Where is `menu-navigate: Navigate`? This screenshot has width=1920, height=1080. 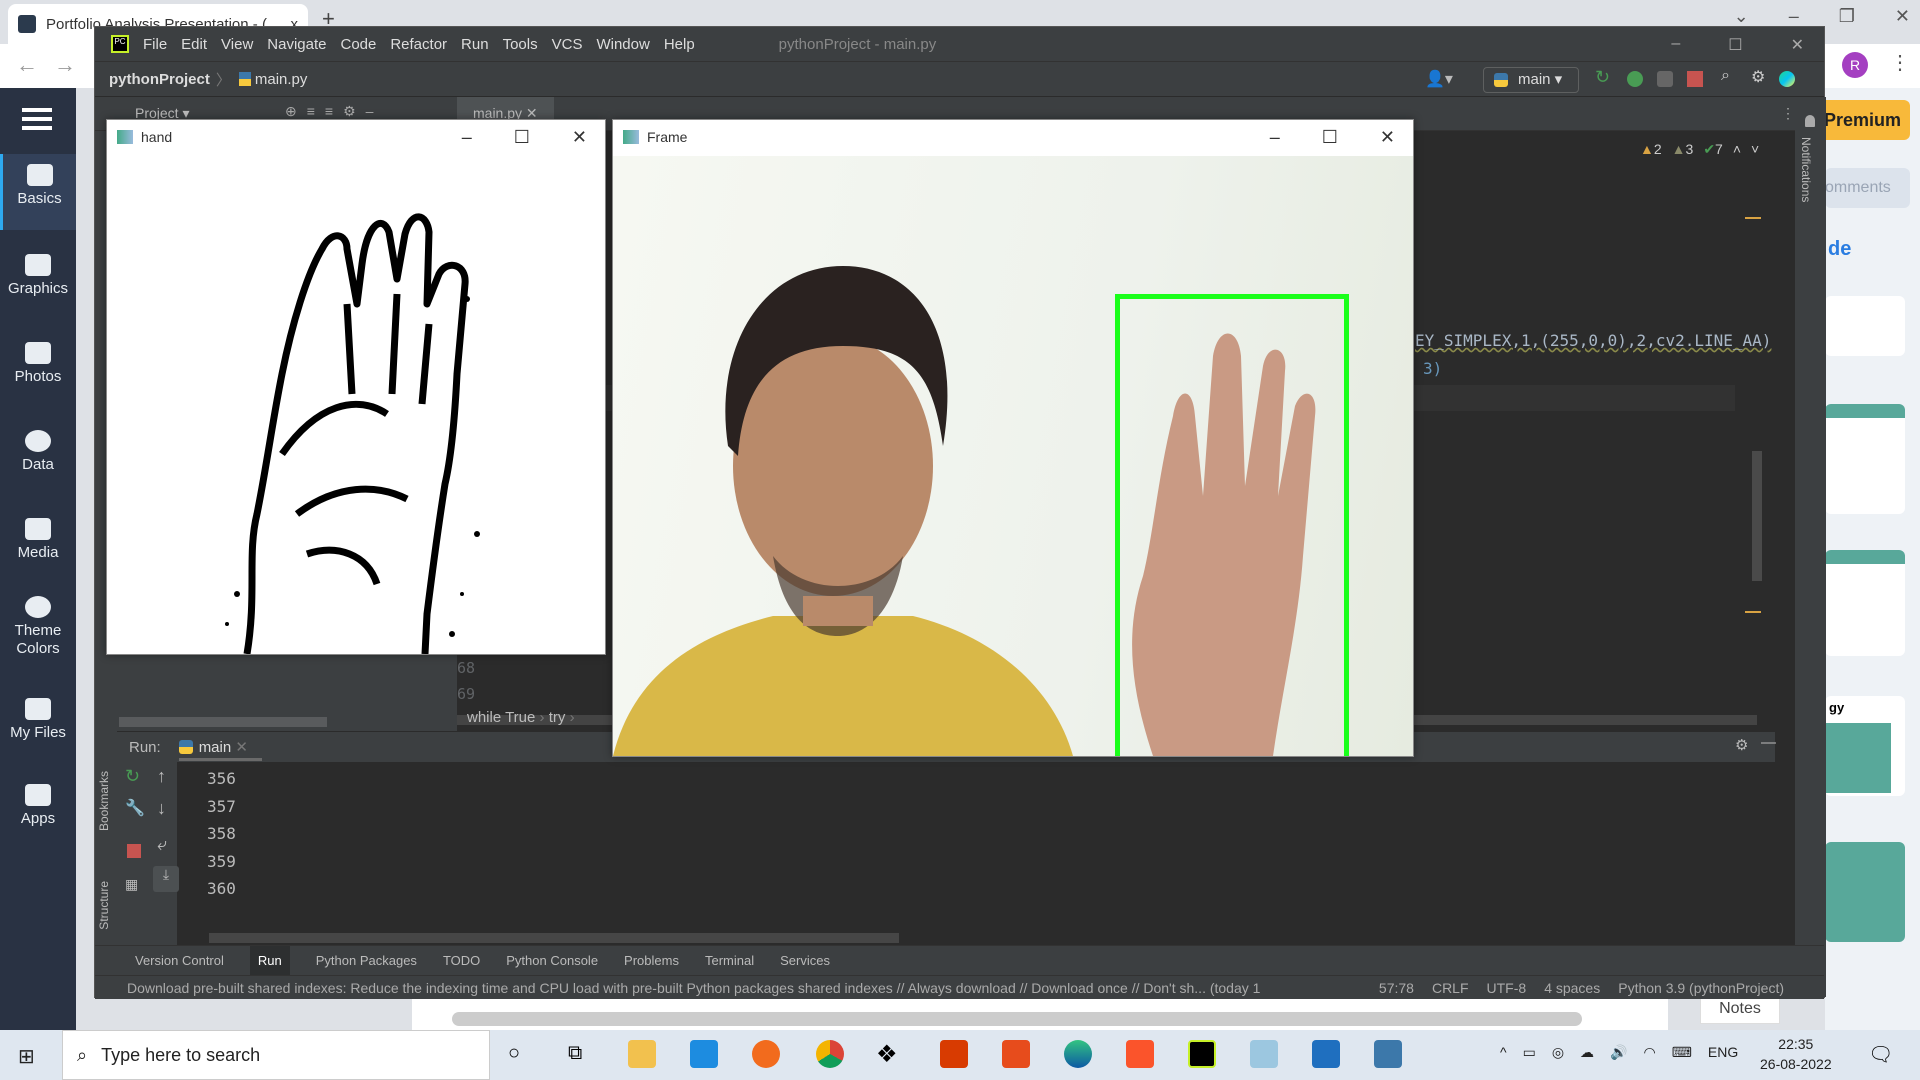
menu-navigate: Navigate is located at coordinates (296, 44).